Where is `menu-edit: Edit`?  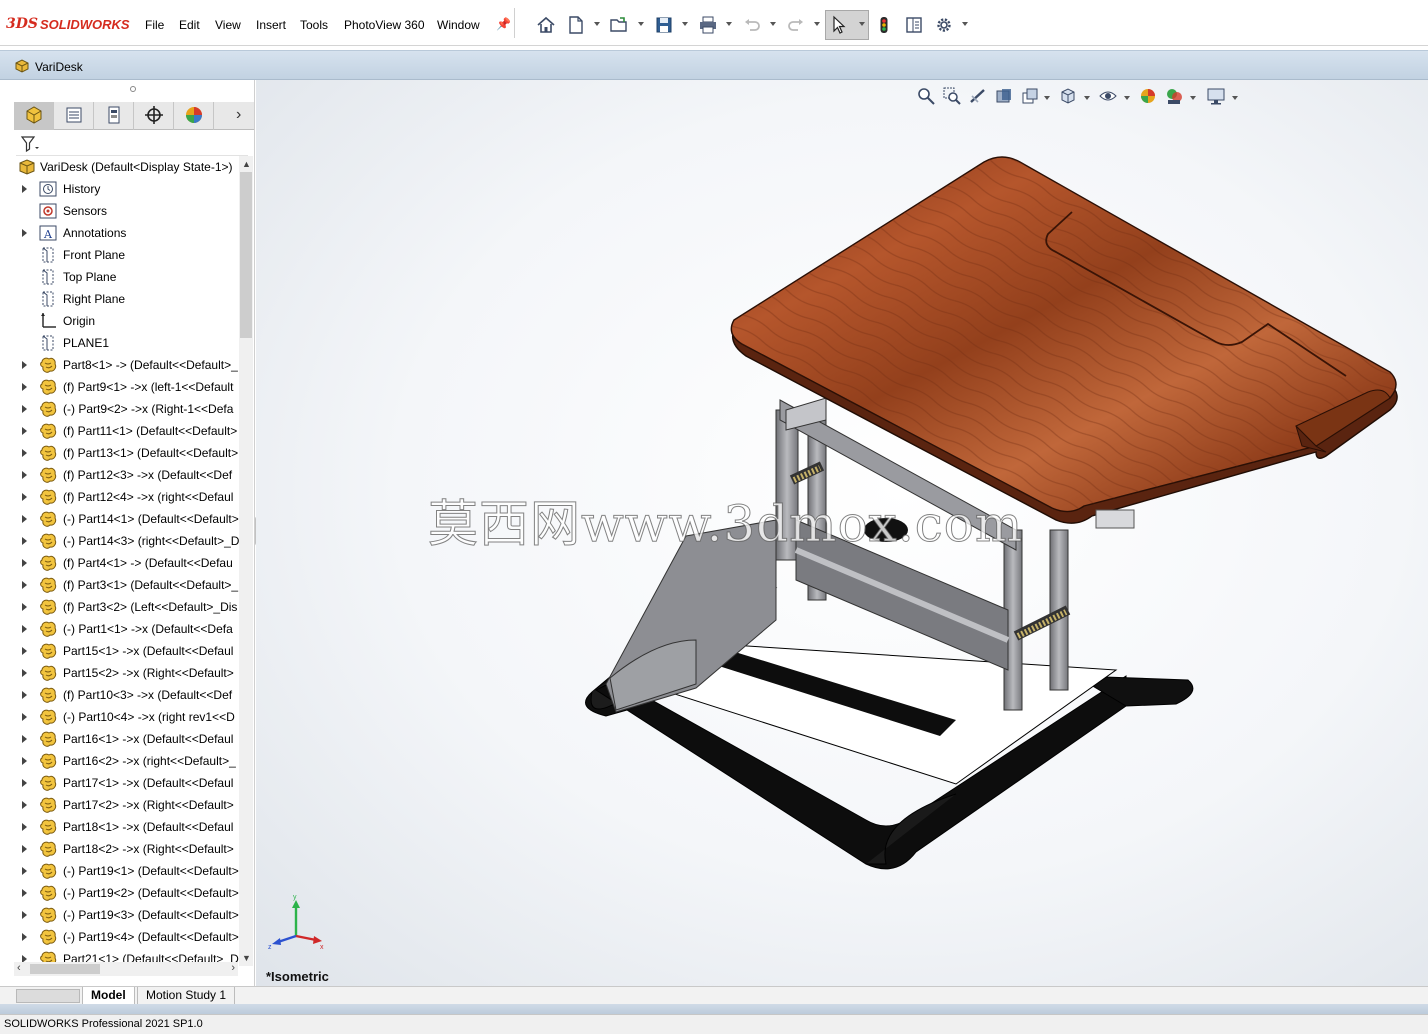
menu-edit: Edit is located at coordinates (189, 25).